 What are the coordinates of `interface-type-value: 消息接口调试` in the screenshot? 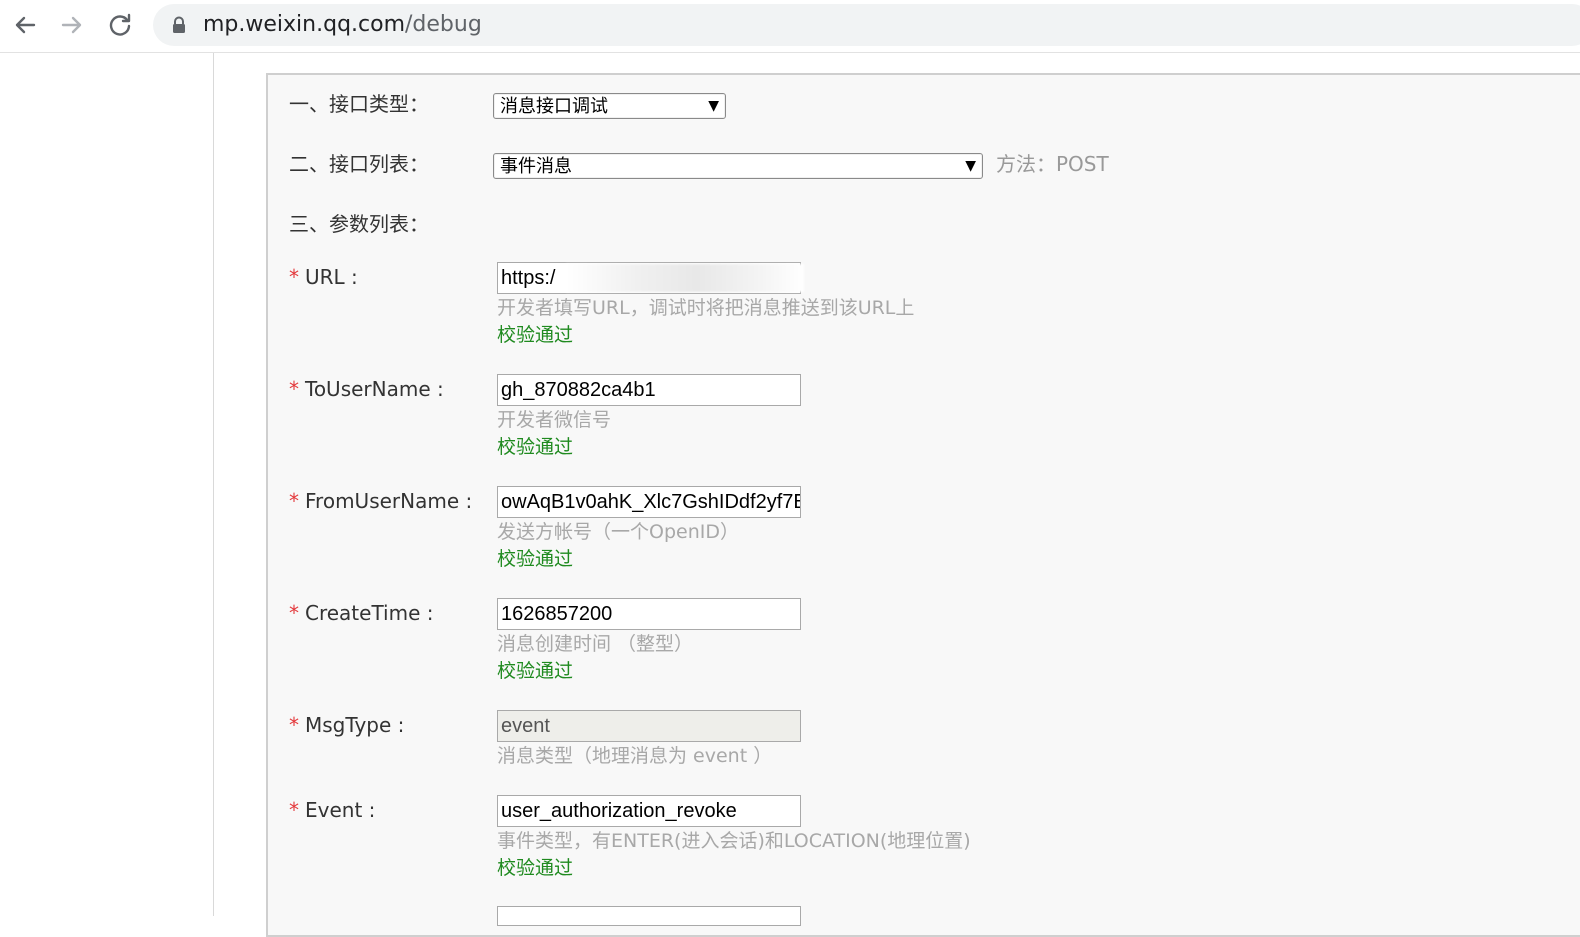 It's located at (554, 106).